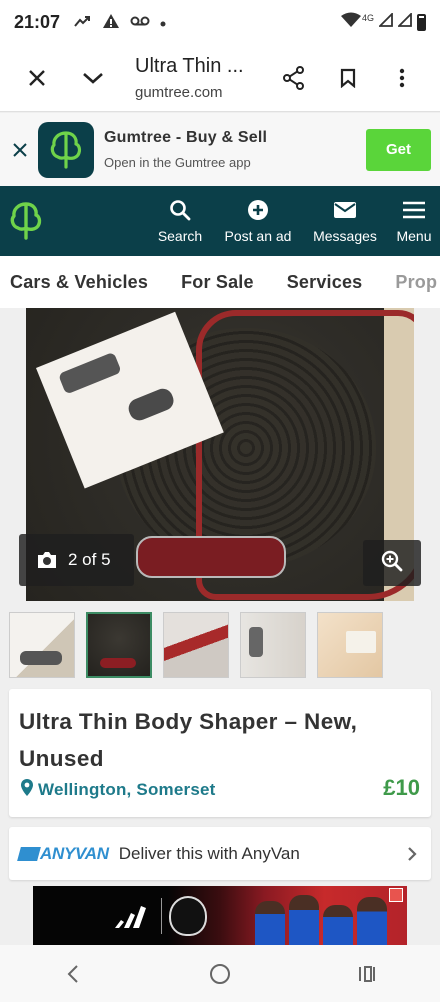 This screenshot has height=1002, width=440. Describe the element at coordinates (131, 916) in the screenshot. I see `adidas-logo-icon` at that location.